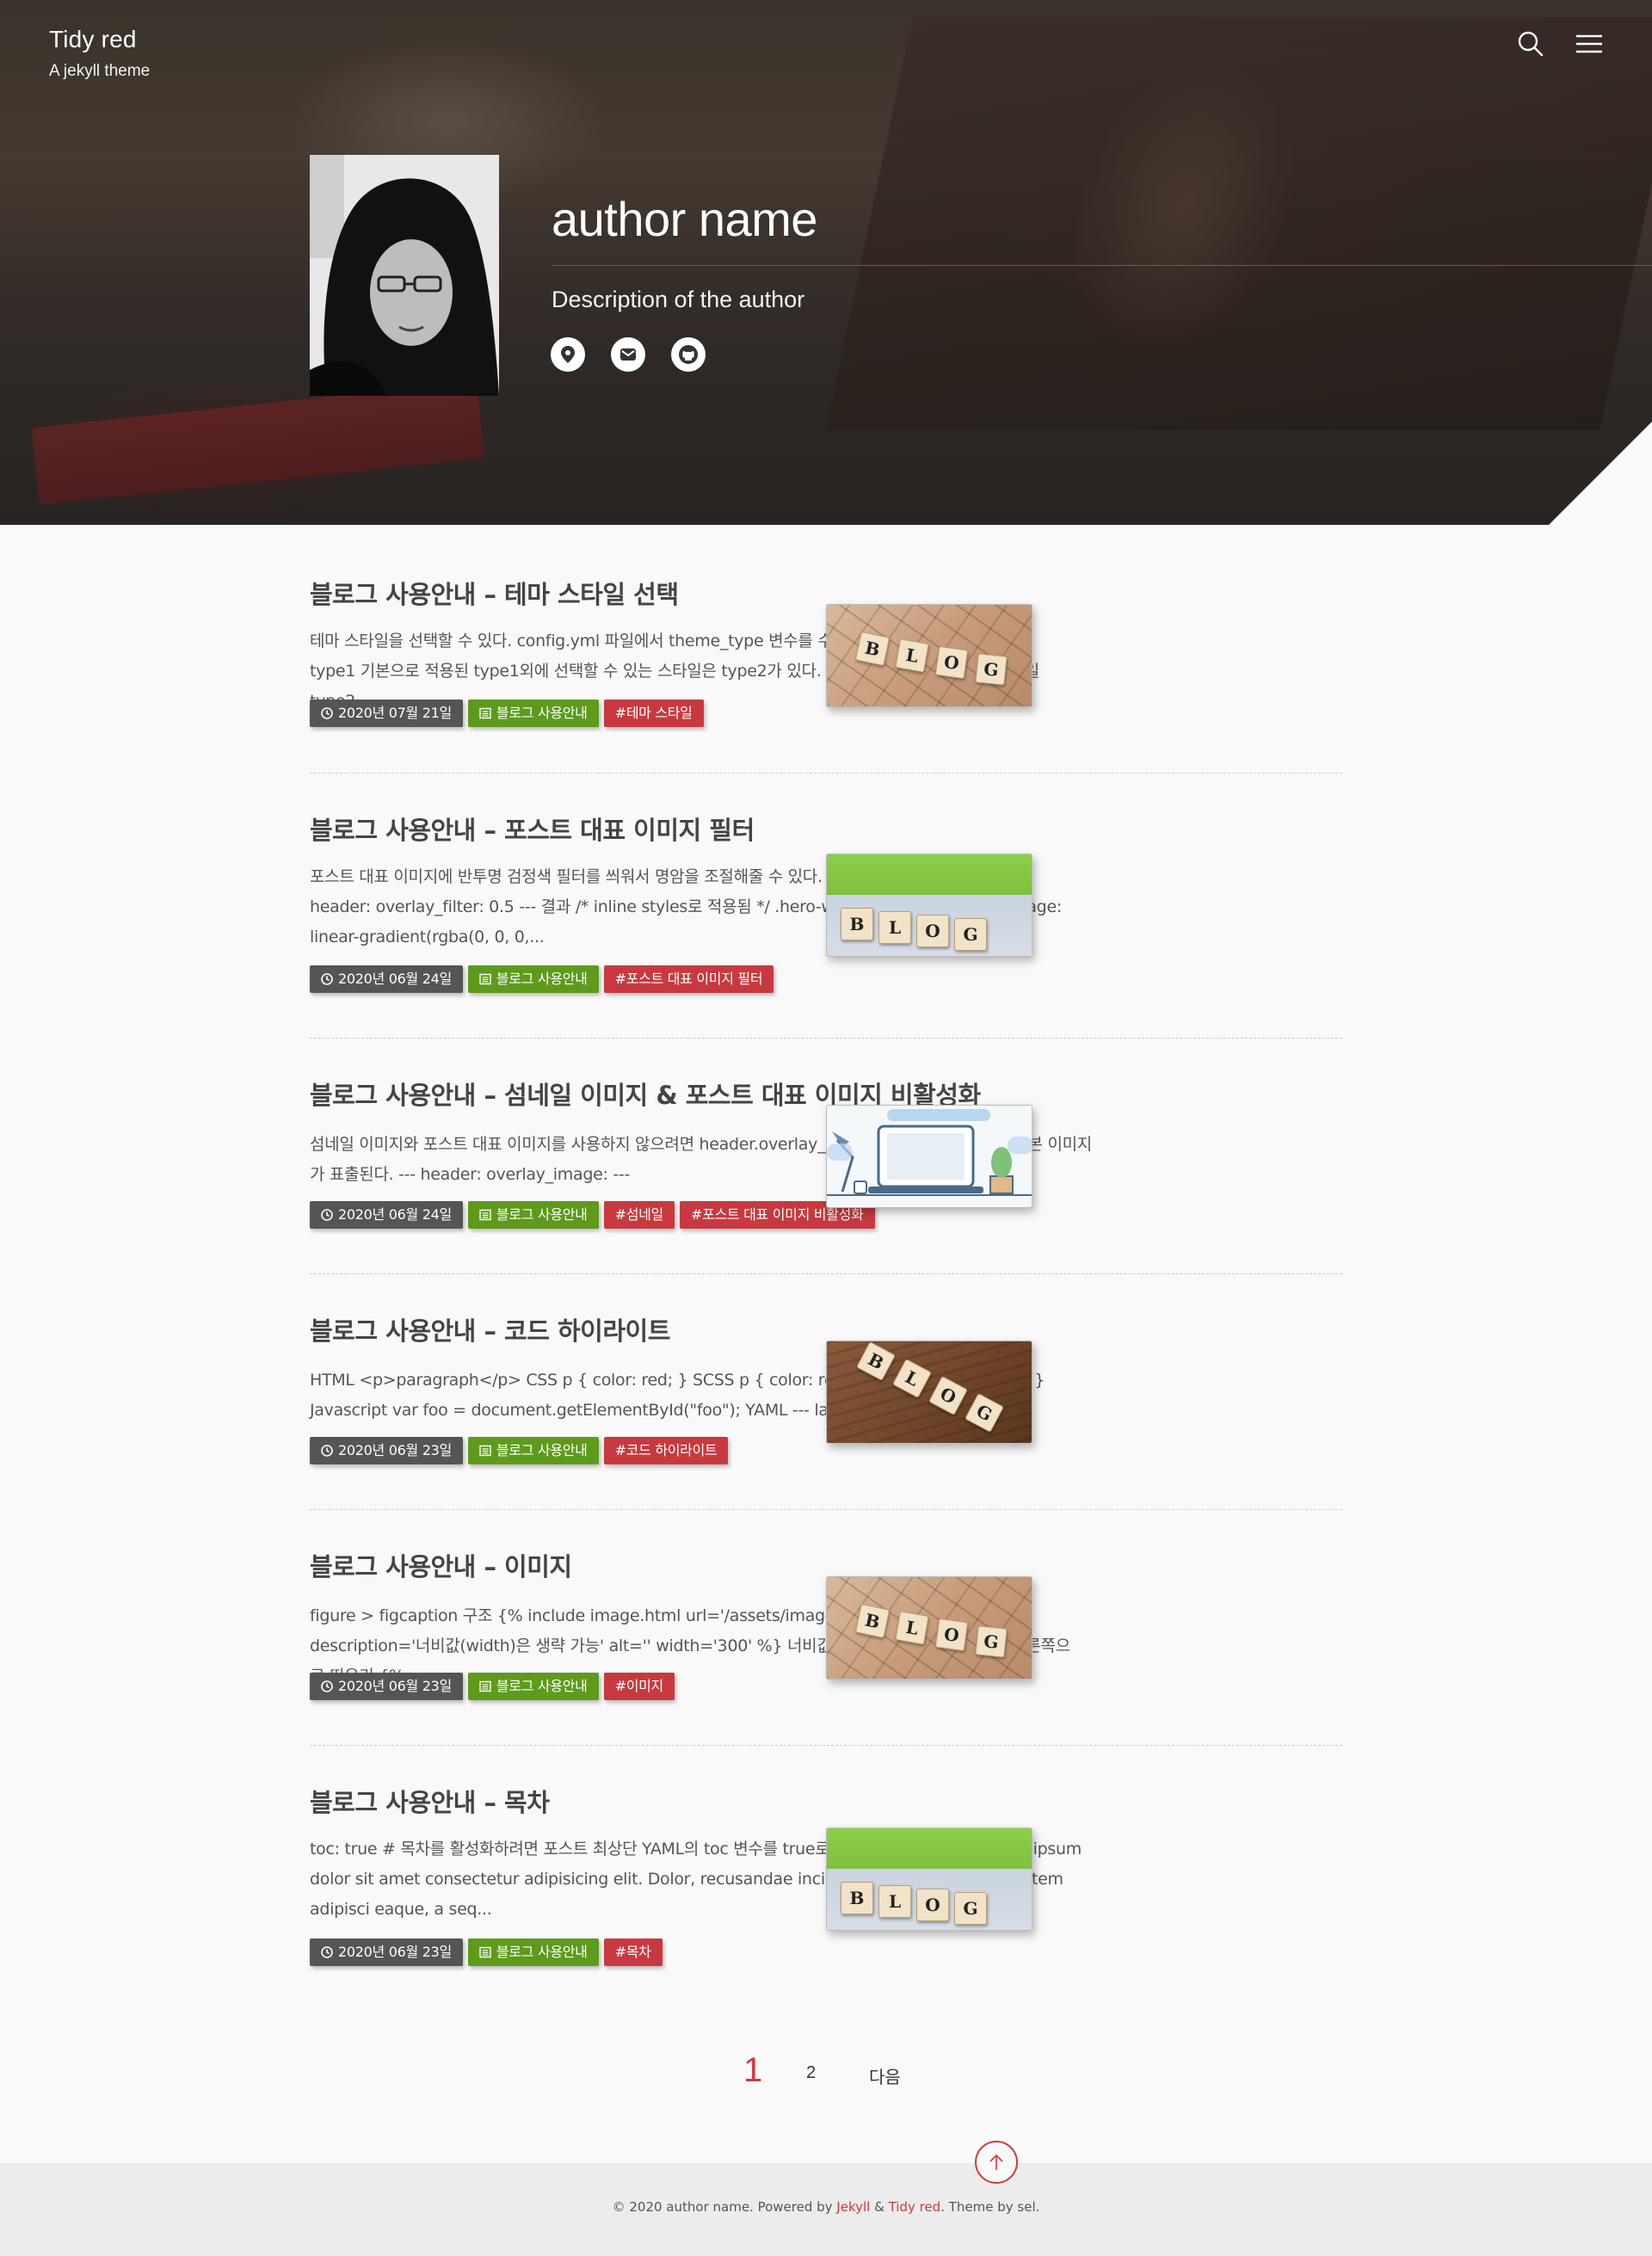 The width and height of the screenshot is (1652, 2256). I want to click on post-title: 블로그 사용안내 – 목차, so click(430, 1801).